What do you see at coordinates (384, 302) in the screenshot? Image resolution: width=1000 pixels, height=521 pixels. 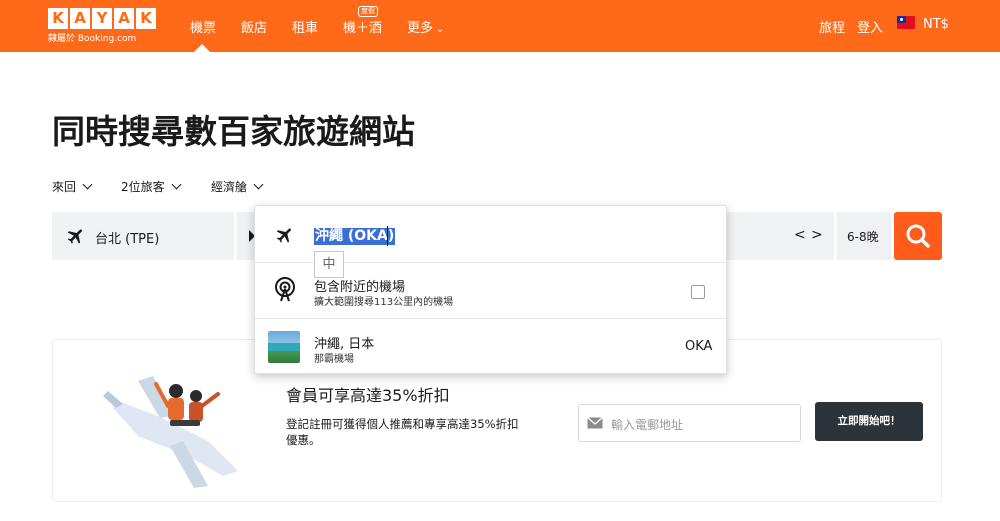 I see `nearby-airports-subtitle: 擴大範圍搜尋113公里內的機場` at bounding box center [384, 302].